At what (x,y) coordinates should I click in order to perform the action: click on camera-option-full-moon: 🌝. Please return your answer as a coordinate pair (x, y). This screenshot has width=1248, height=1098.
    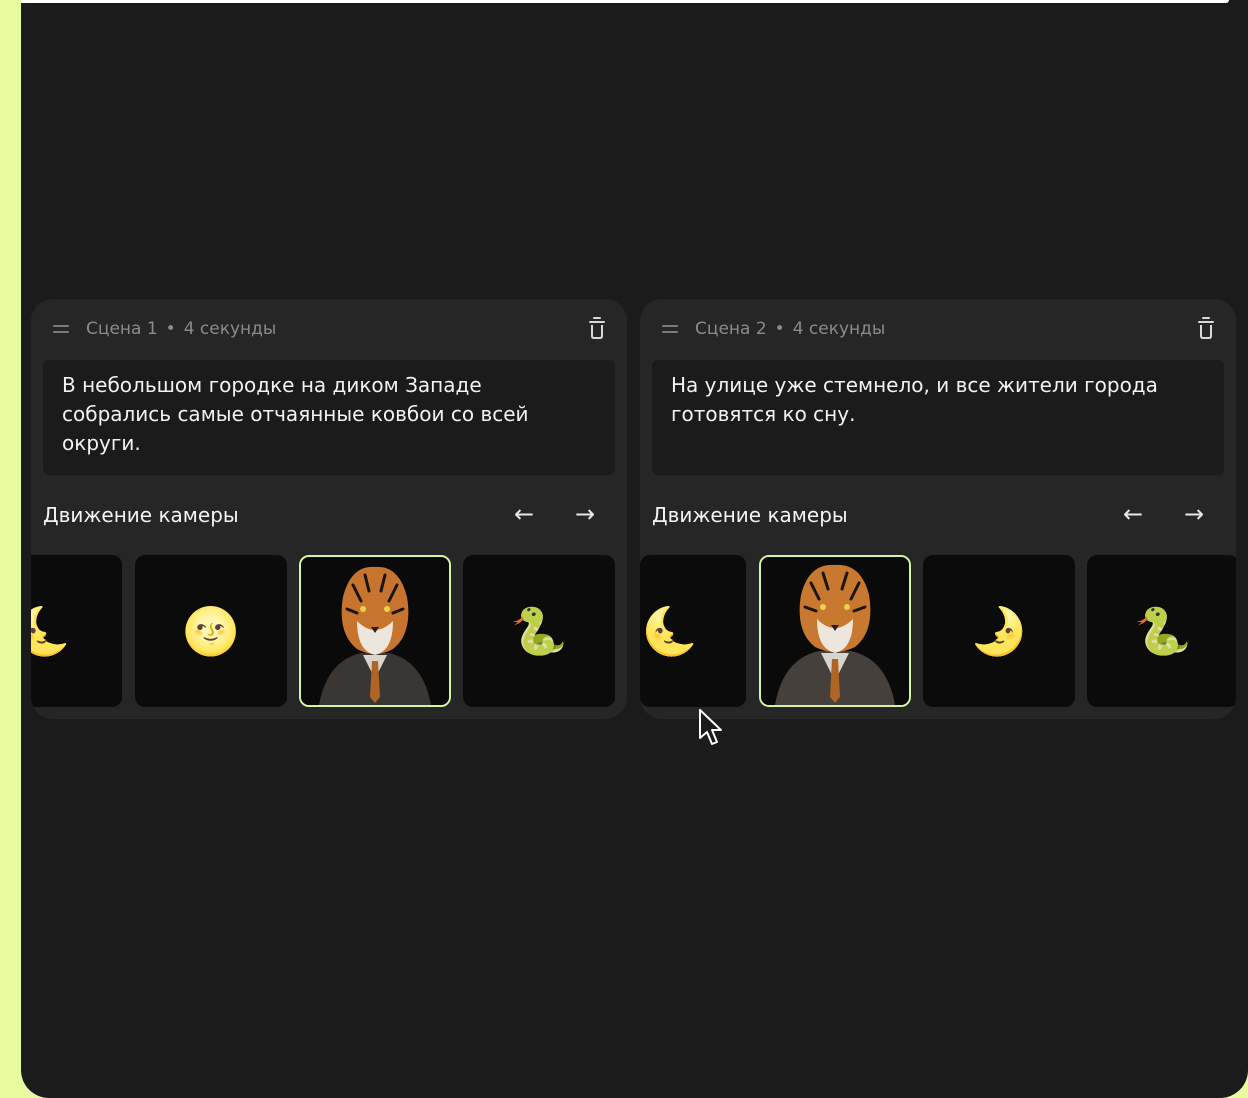
    Looking at the image, I should click on (211, 631).